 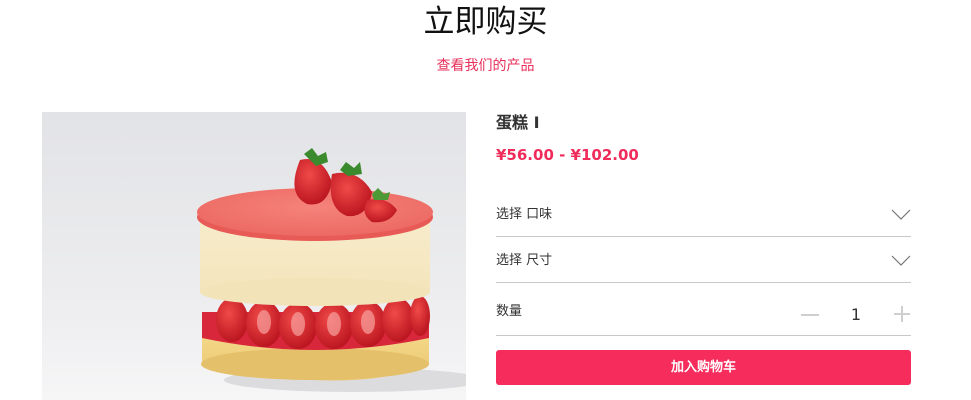 I want to click on size-select: 选择 尺寸, so click(x=703, y=263).